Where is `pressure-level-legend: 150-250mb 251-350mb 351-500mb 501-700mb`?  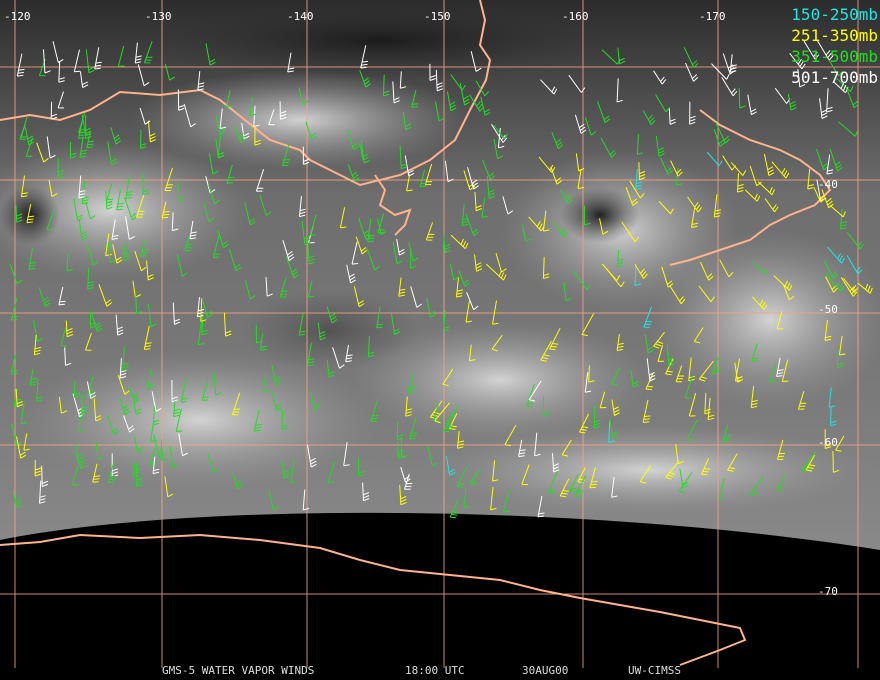
pressure-level-legend: 150-250mb 251-350mb 351-500mb 501-700mb is located at coordinates (834, 46).